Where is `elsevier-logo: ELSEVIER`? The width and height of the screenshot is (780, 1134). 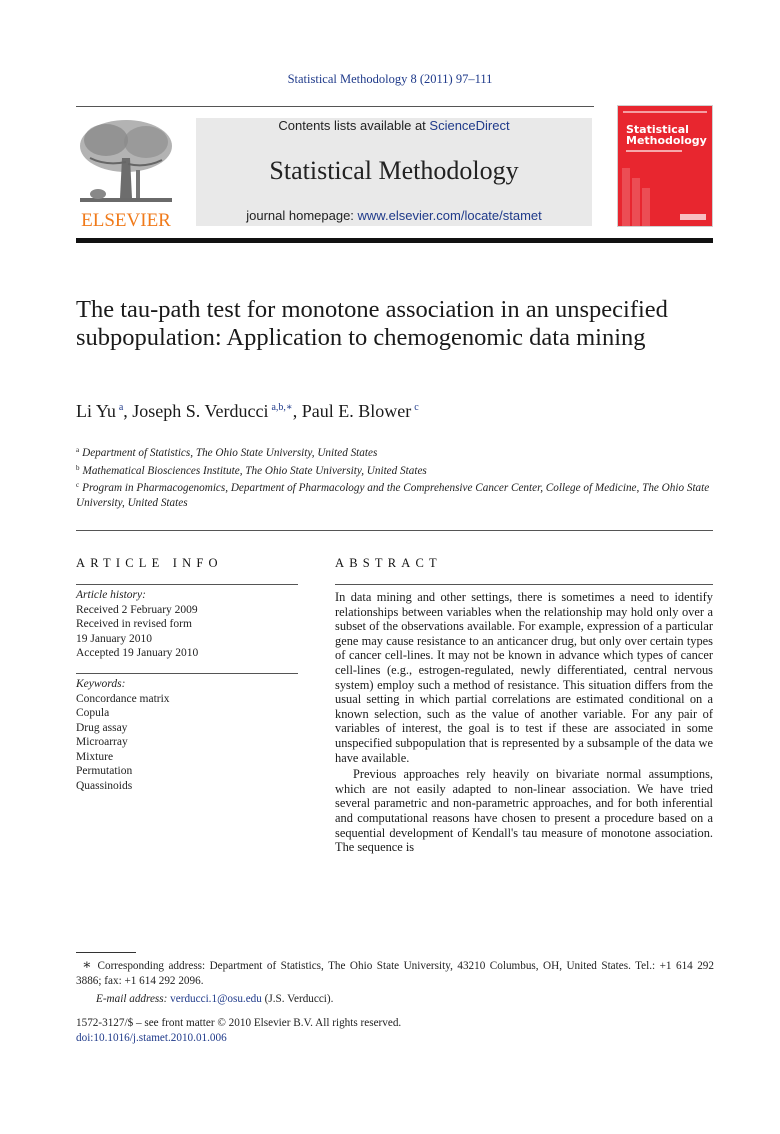 elsevier-logo: ELSEVIER is located at coordinates (126, 174).